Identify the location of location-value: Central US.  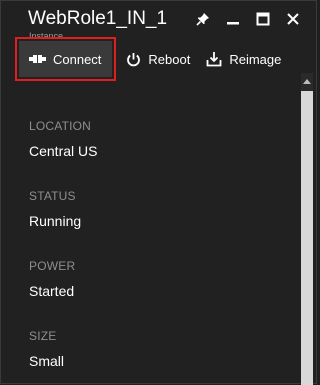
(63, 151).